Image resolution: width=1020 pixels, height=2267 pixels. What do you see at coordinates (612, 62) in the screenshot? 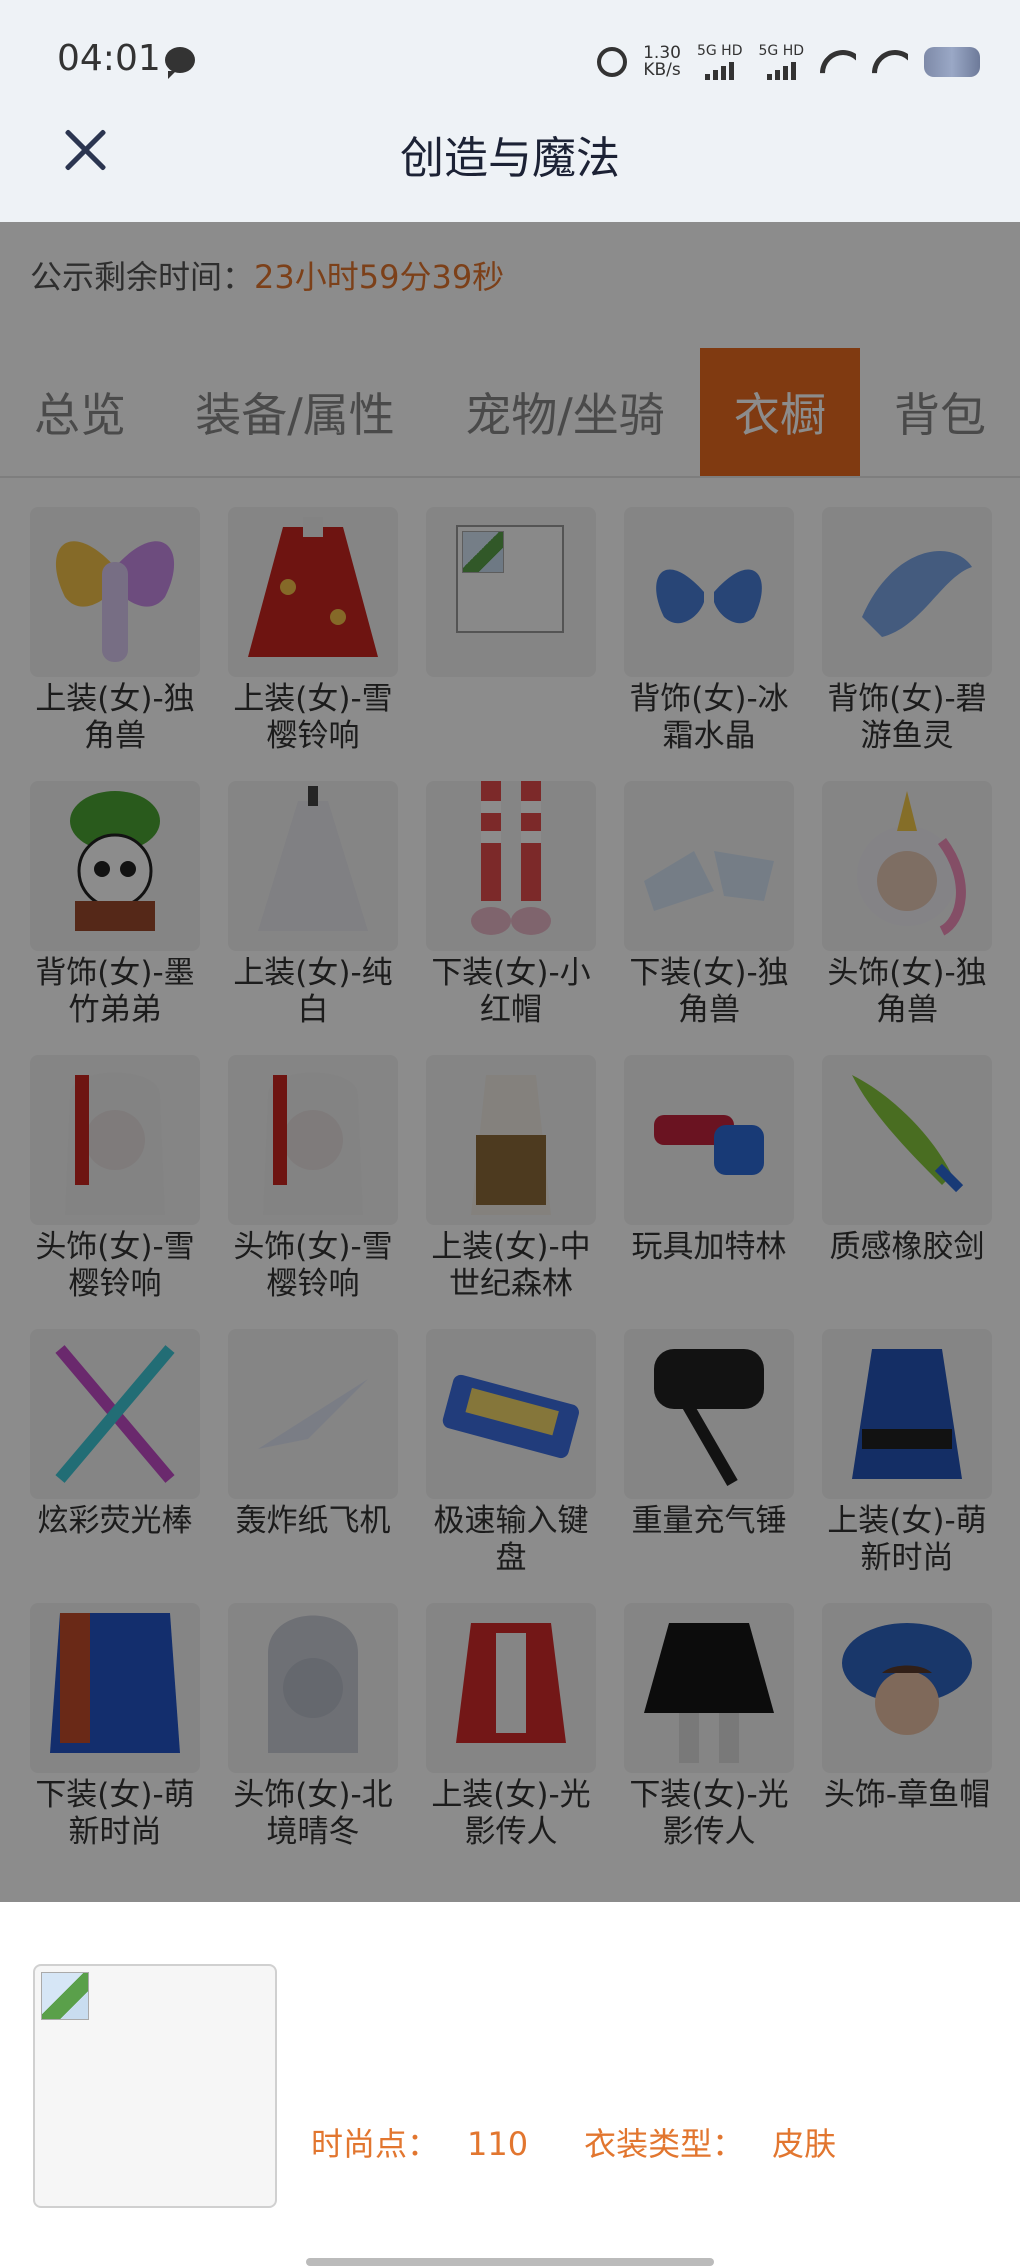
I see `alarm-icon` at bounding box center [612, 62].